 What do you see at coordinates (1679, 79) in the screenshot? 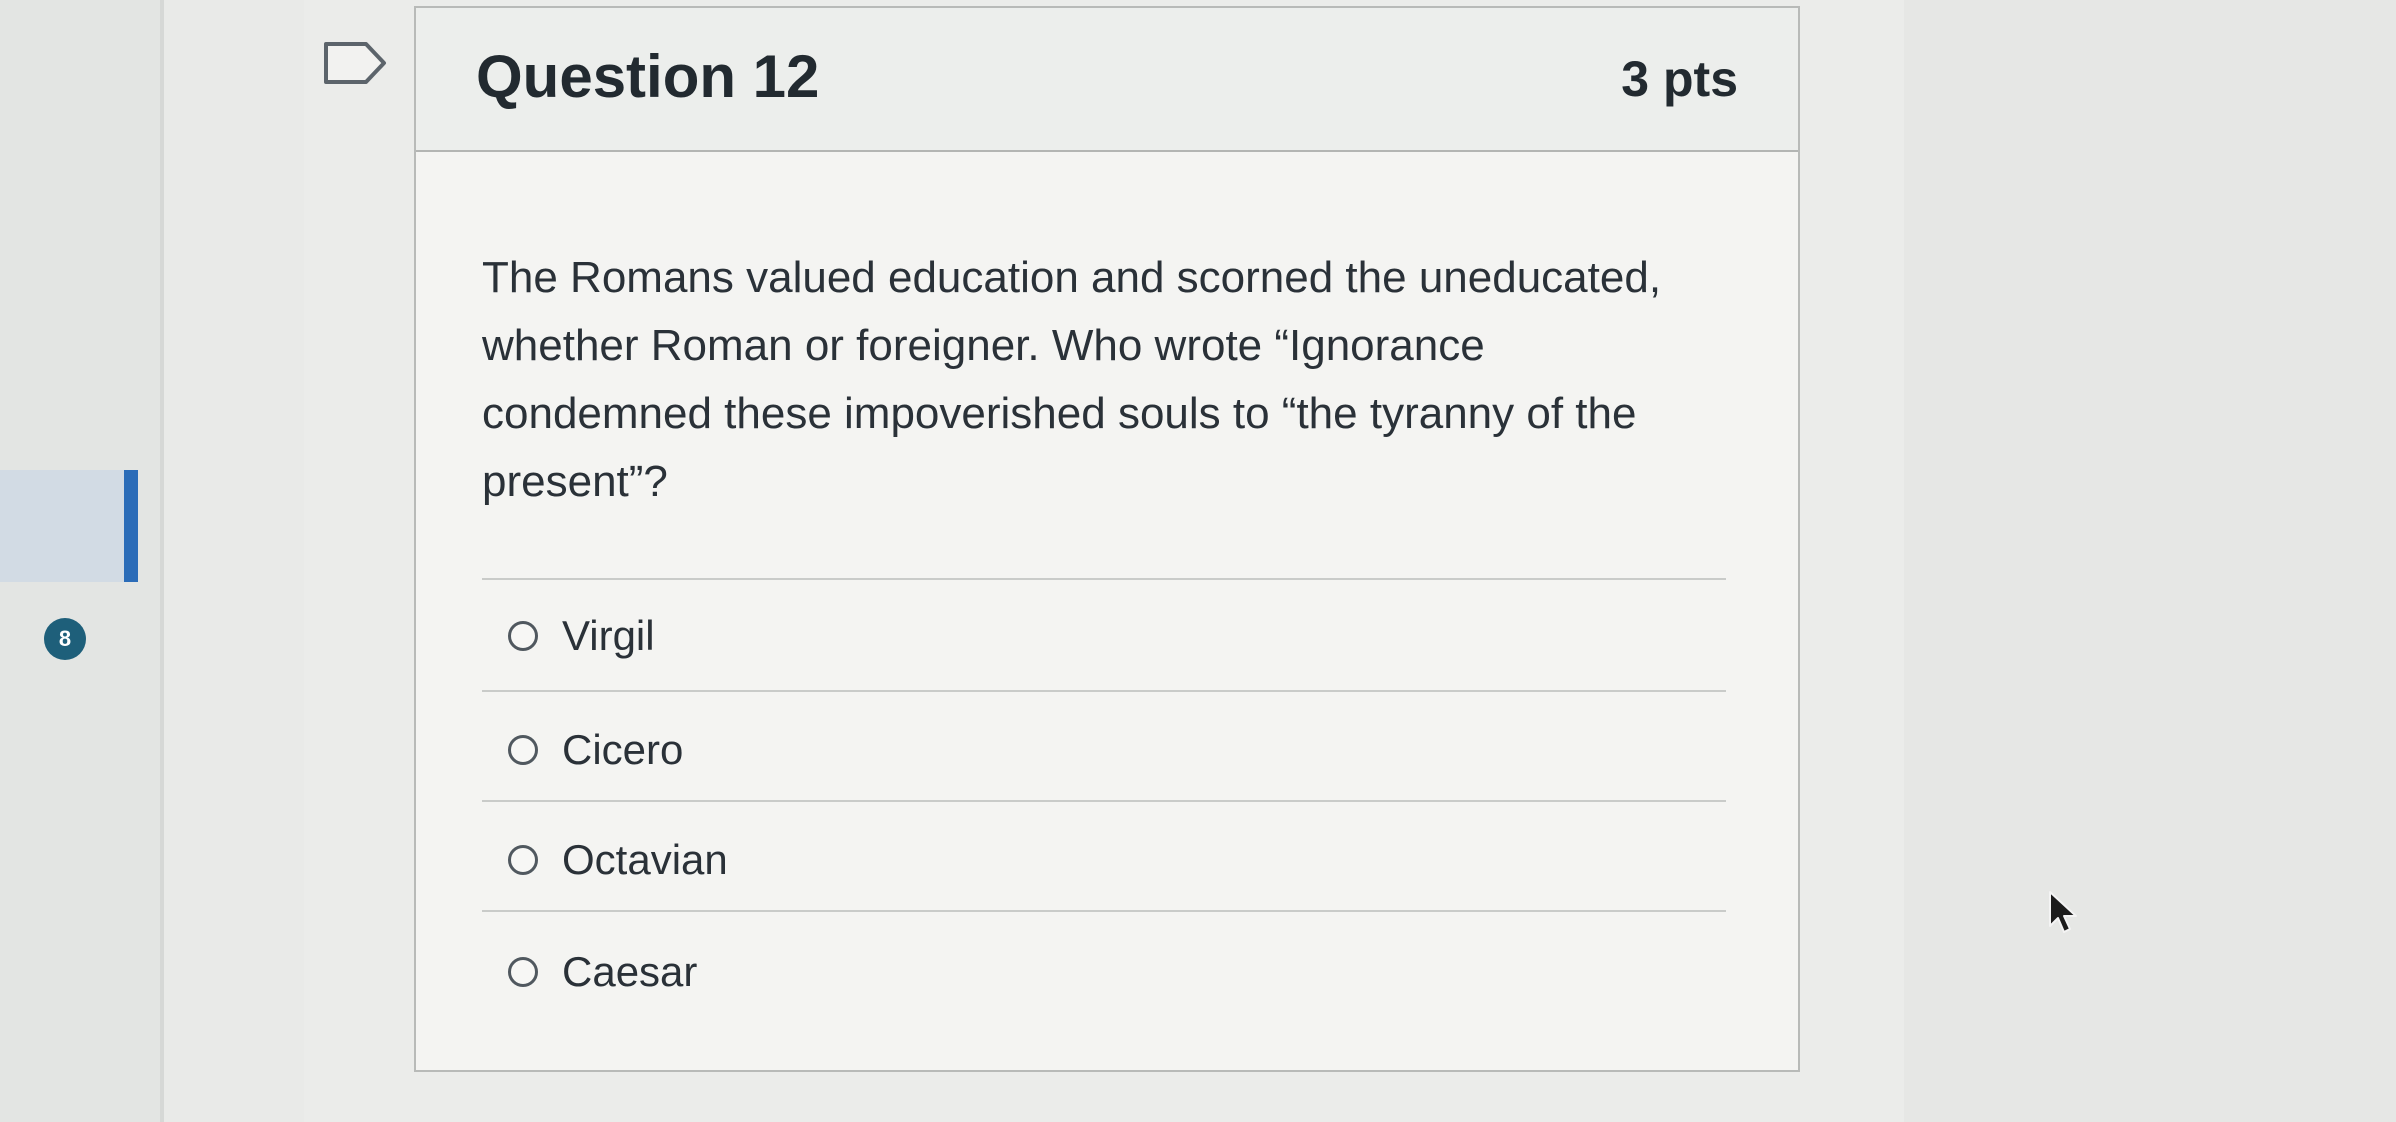
I see `question-points: 3 pts` at bounding box center [1679, 79].